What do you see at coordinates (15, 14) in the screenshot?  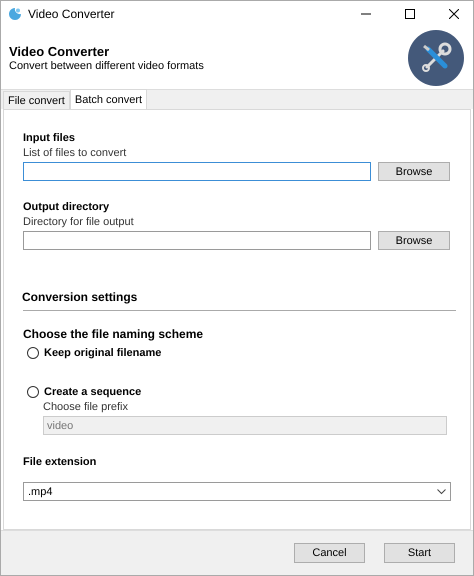 I see `app-icon` at bounding box center [15, 14].